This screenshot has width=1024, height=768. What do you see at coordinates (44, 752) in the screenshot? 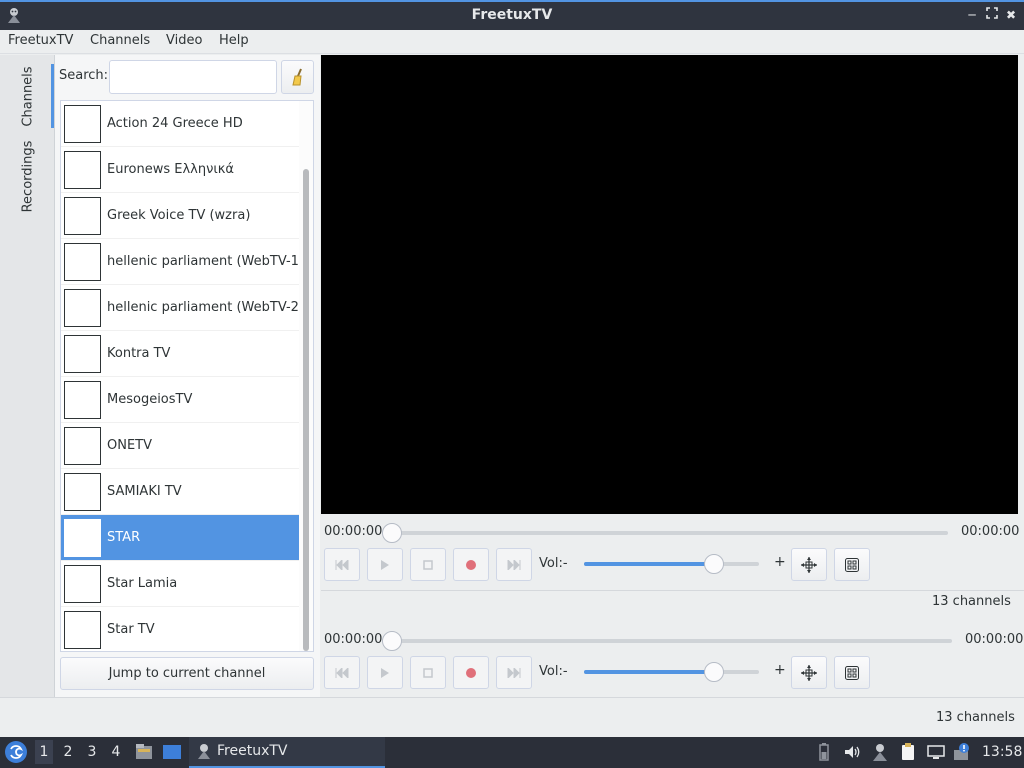
I see `workspace-1: 1` at bounding box center [44, 752].